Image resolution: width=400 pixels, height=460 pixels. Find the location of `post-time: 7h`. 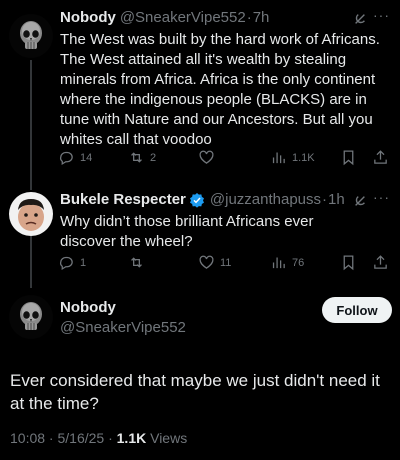

post-time: 7h is located at coordinates (261, 17).